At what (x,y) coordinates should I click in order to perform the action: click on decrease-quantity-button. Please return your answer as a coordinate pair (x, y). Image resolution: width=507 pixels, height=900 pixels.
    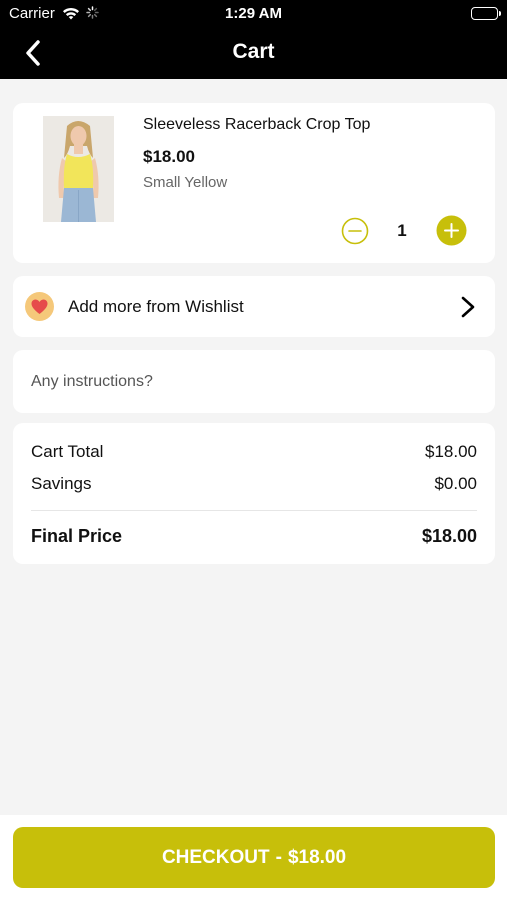
    Looking at the image, I should click on (355, 231).